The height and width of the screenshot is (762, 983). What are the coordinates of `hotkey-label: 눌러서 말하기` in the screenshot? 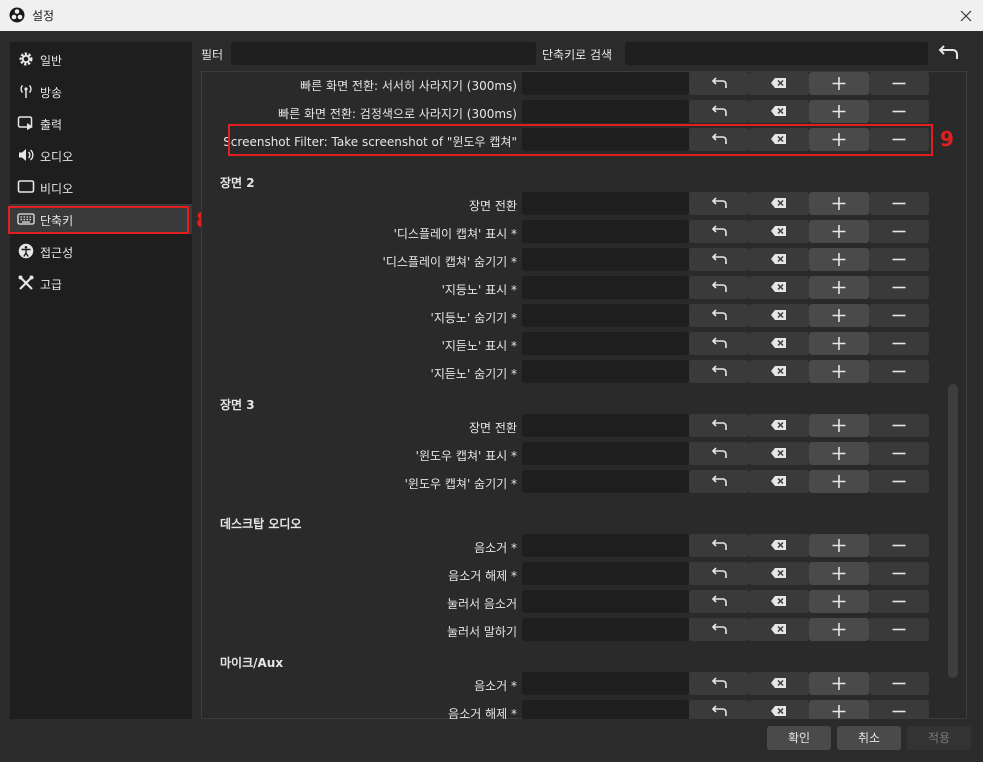 It's located at (481, 632).